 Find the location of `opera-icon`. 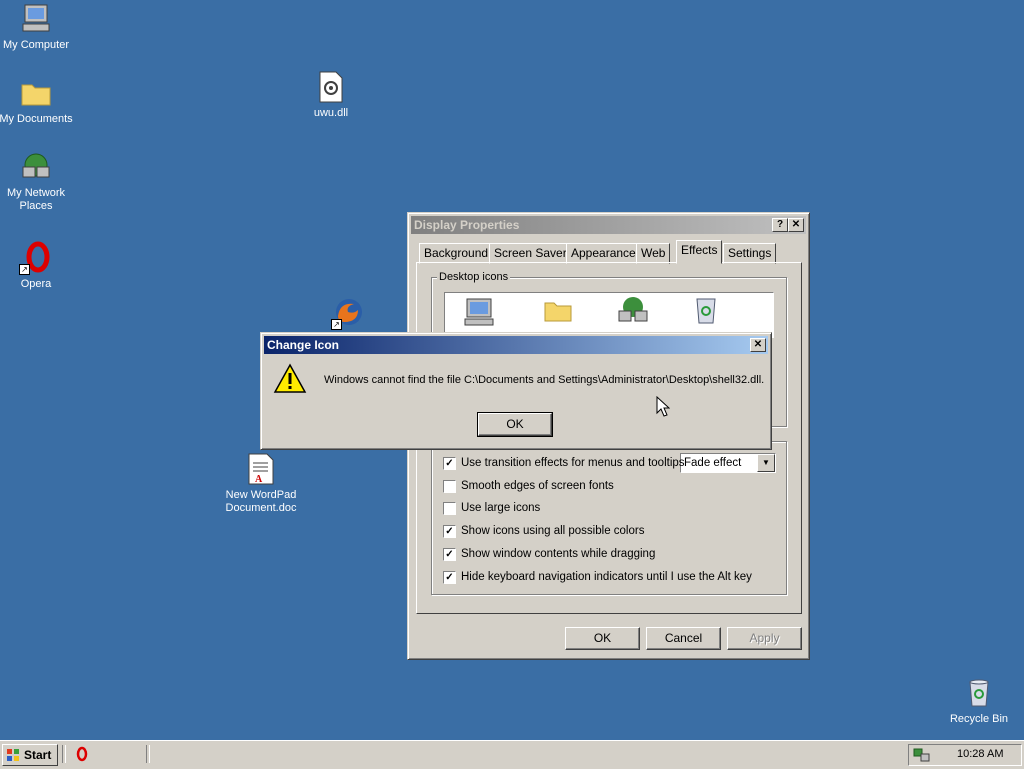

opera-icon is located at coordinates (82, 754).